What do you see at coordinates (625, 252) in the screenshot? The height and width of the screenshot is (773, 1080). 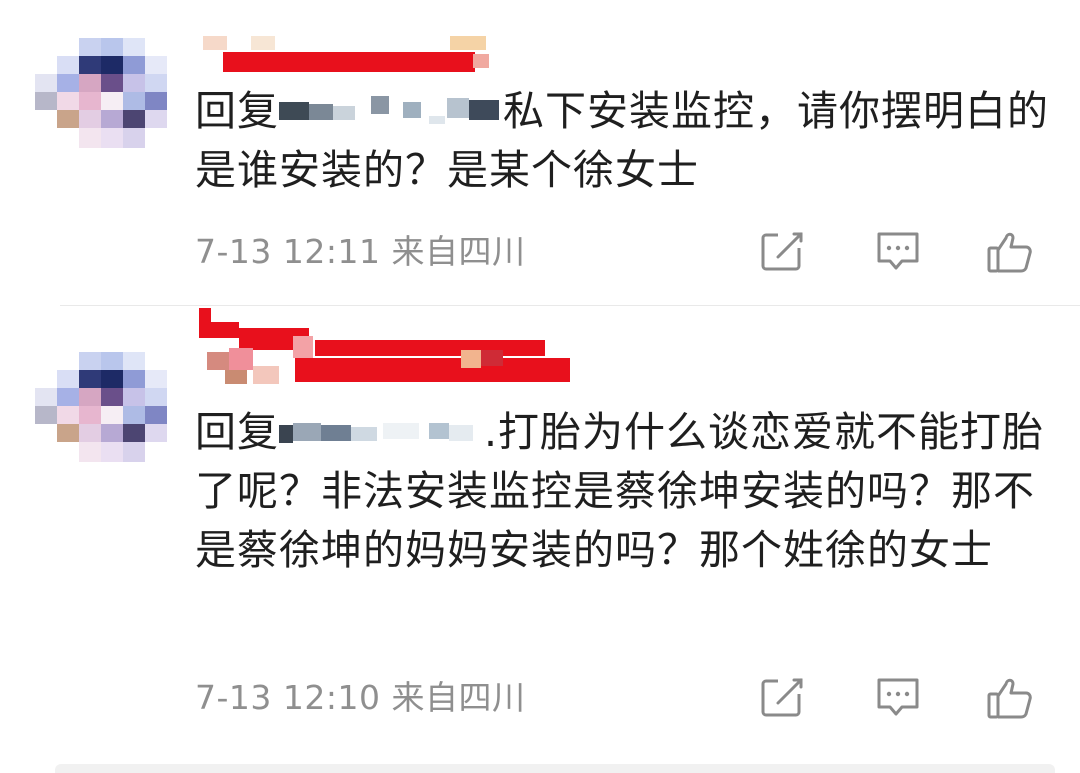 I see `comment-meta: 7-13 12:11 来自四川` at bounding box center [625, 252].